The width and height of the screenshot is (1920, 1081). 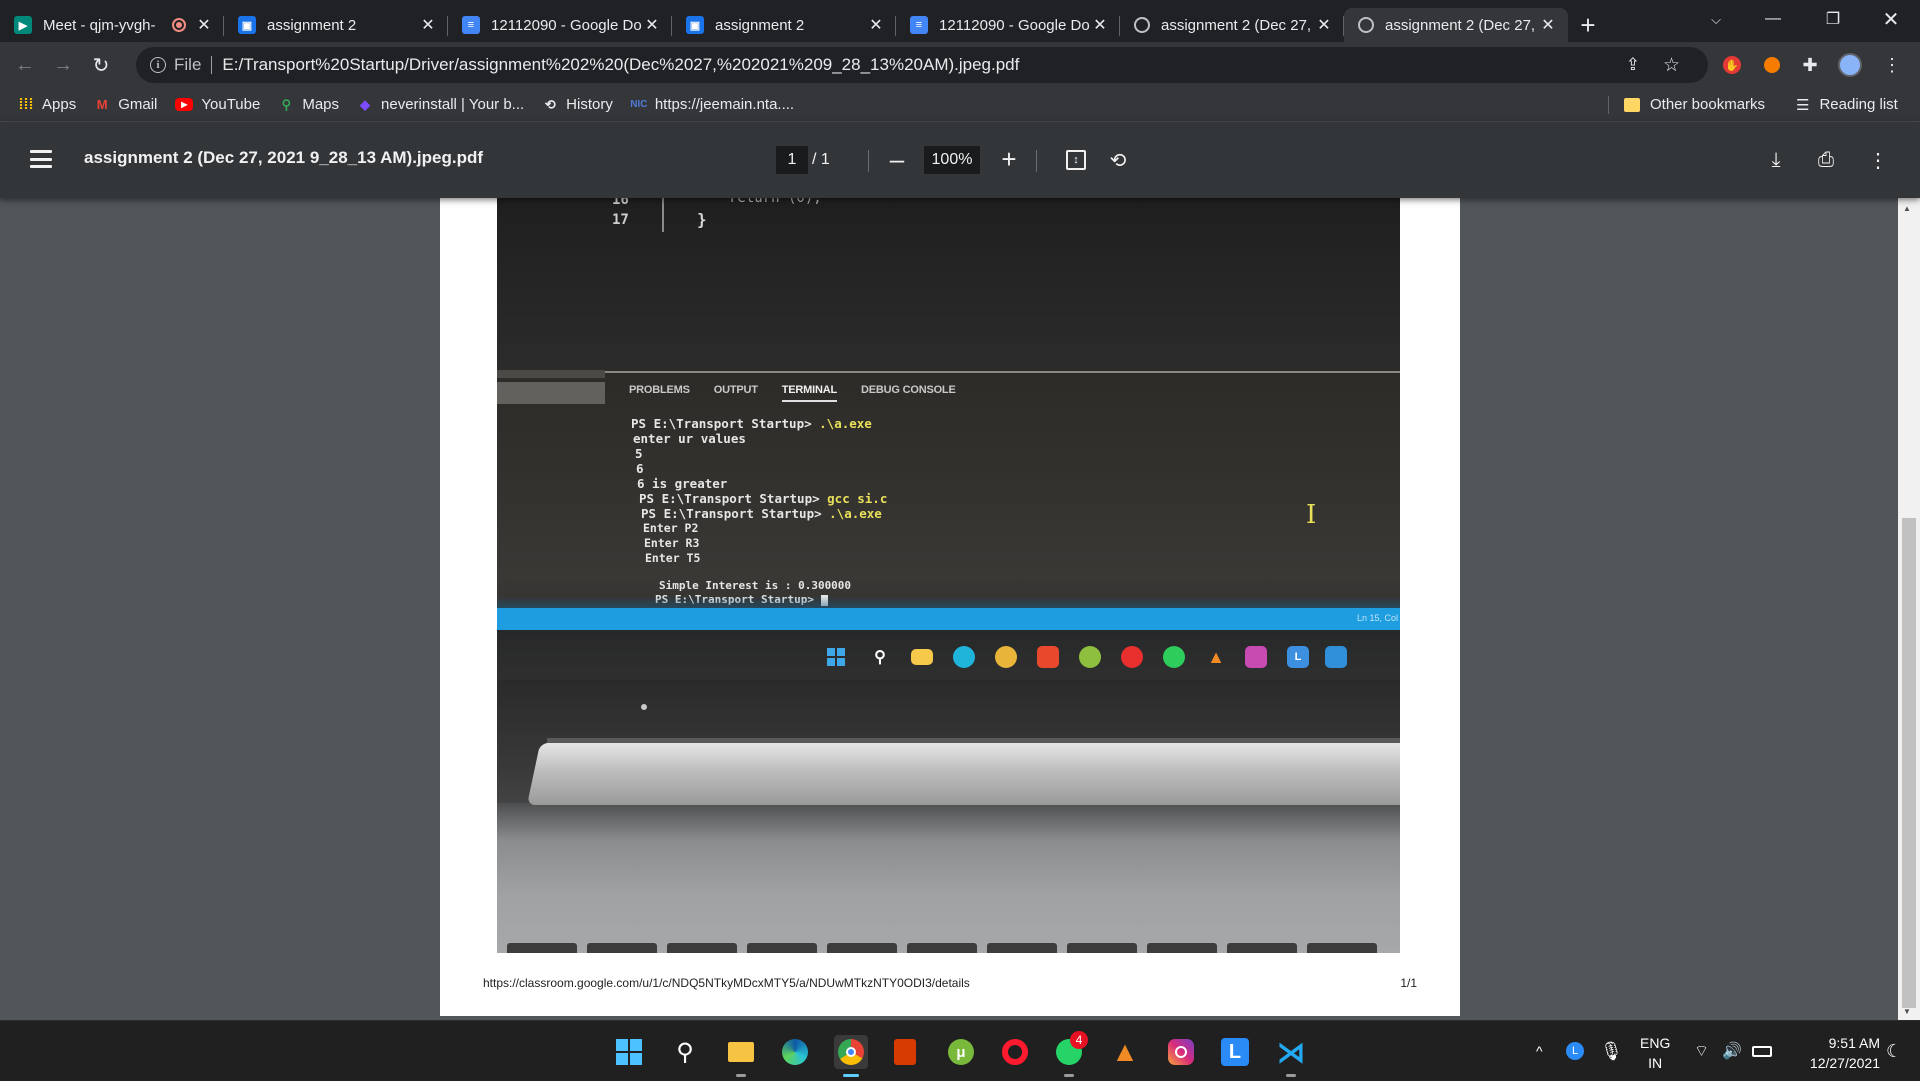 I want to click on viewer-scrollbar: ▲ ▼, so click(x=1909, y=609).